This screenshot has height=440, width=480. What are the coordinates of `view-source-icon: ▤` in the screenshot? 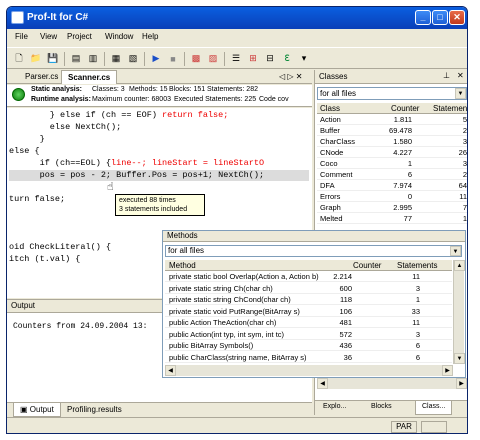 It's located at (76, 58).